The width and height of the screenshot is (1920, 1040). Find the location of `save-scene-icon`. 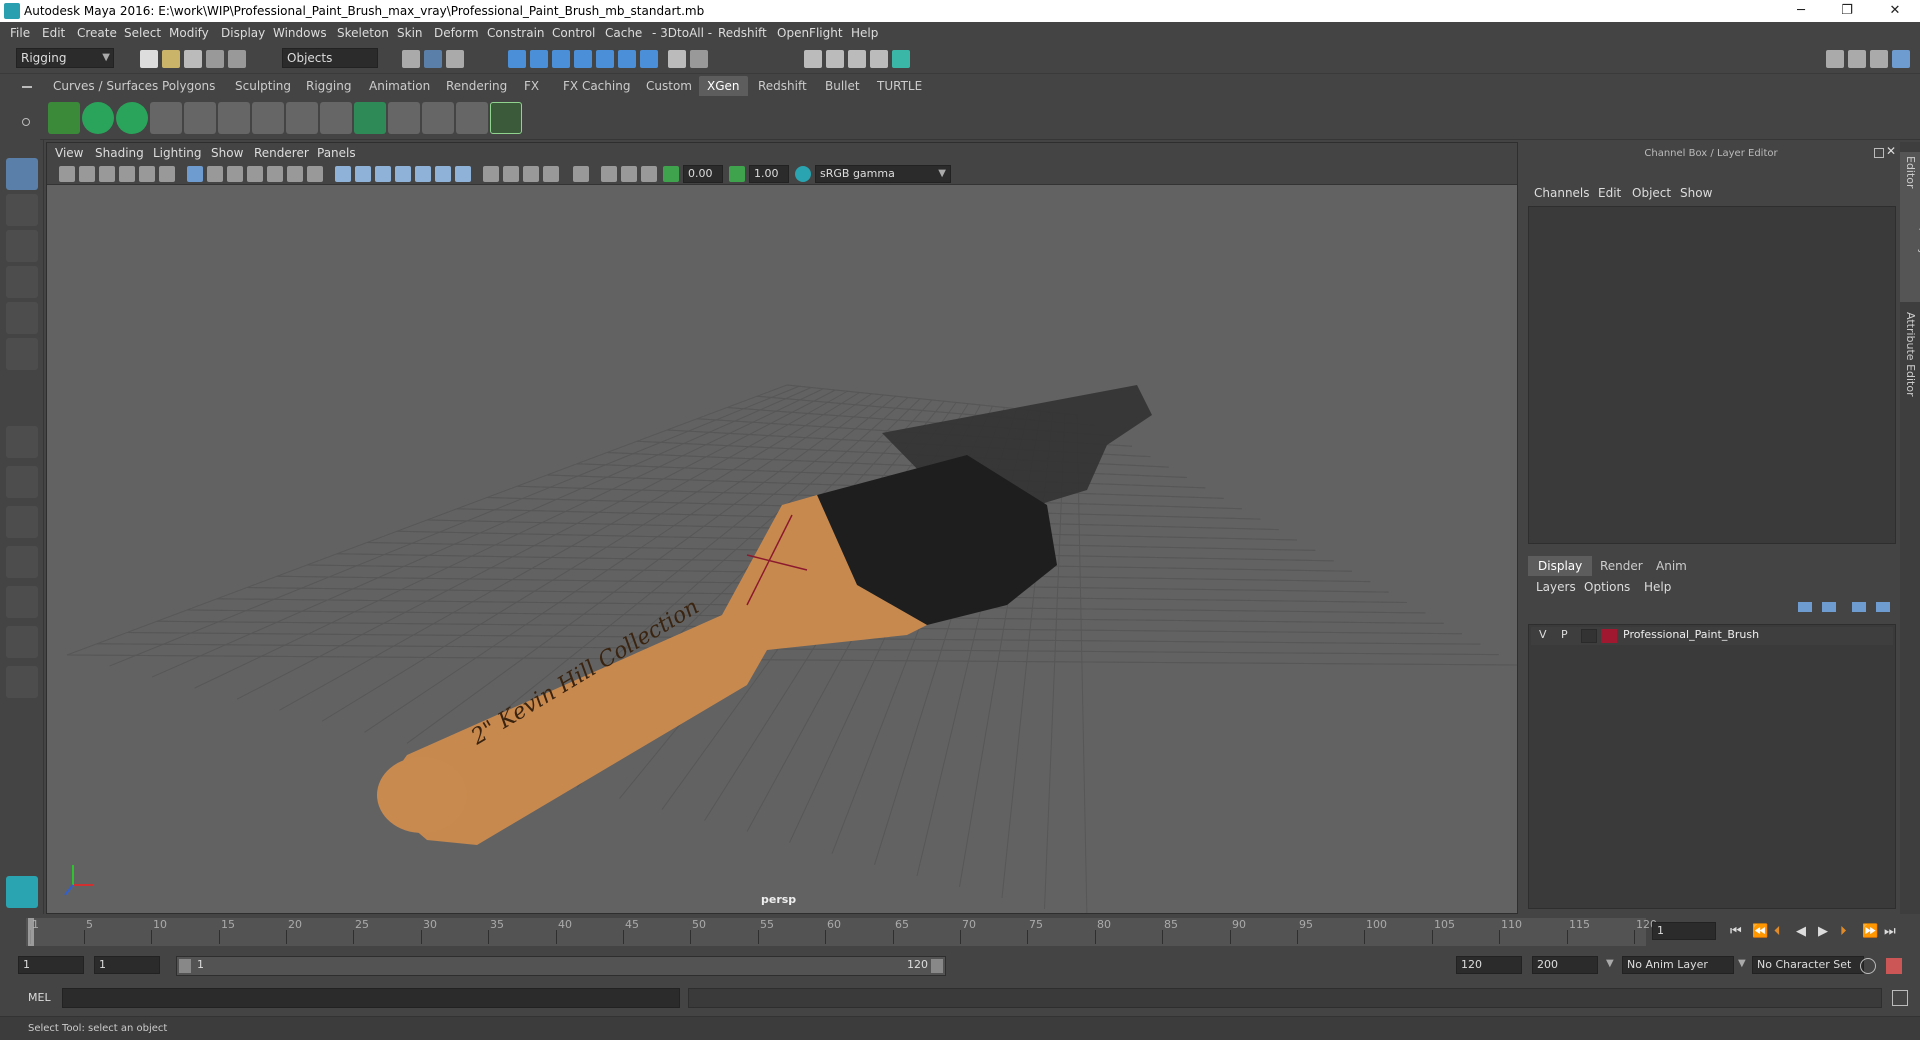

save-scene-icon is located at coordinates (193, 59).